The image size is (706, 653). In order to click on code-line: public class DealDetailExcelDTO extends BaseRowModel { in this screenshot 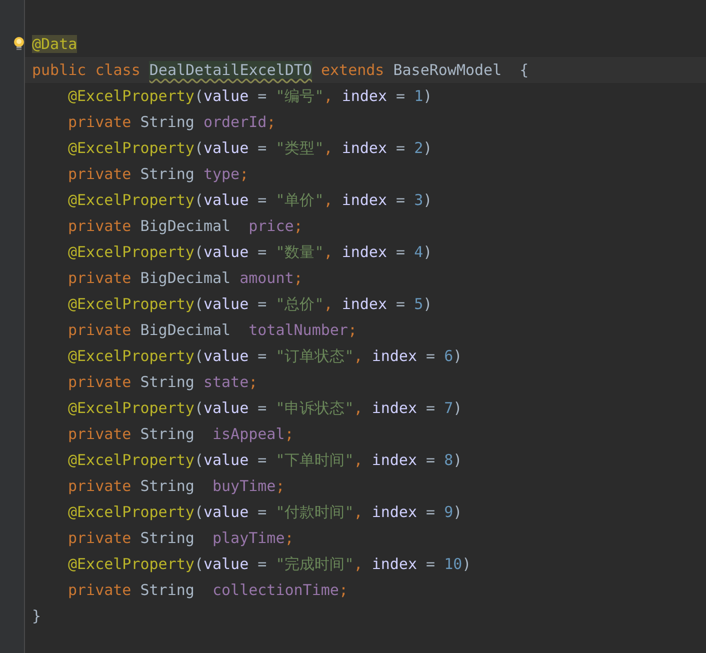, I will do `click(280, 70)`.